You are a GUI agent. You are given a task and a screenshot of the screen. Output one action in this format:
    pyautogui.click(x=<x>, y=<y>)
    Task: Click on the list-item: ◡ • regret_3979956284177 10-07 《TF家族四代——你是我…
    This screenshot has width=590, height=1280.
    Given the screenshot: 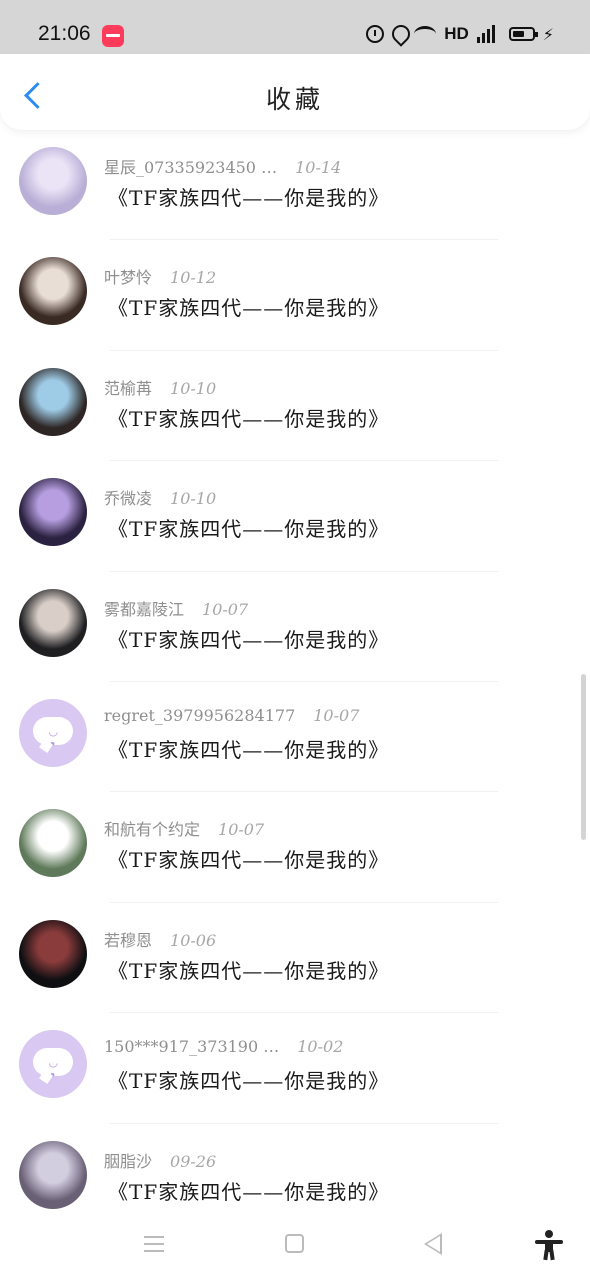 What is the action you would take?
    pyautogui.click(x=295, y=737)
    